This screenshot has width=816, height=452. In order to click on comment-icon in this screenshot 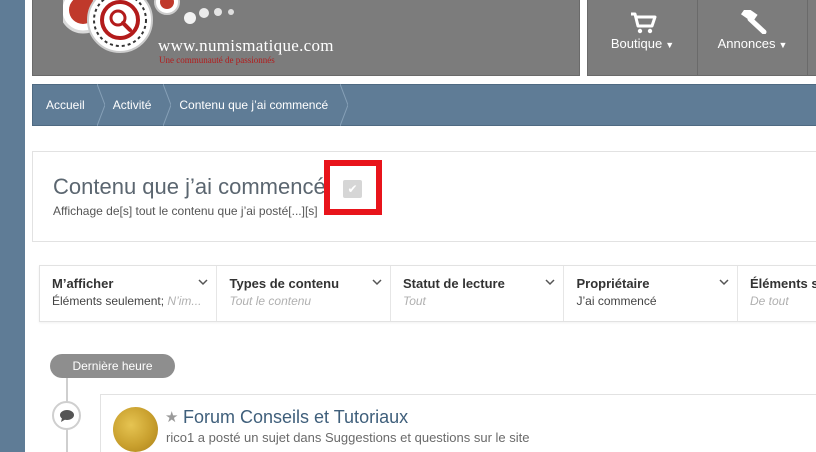, I will do `click(66, 415)`.